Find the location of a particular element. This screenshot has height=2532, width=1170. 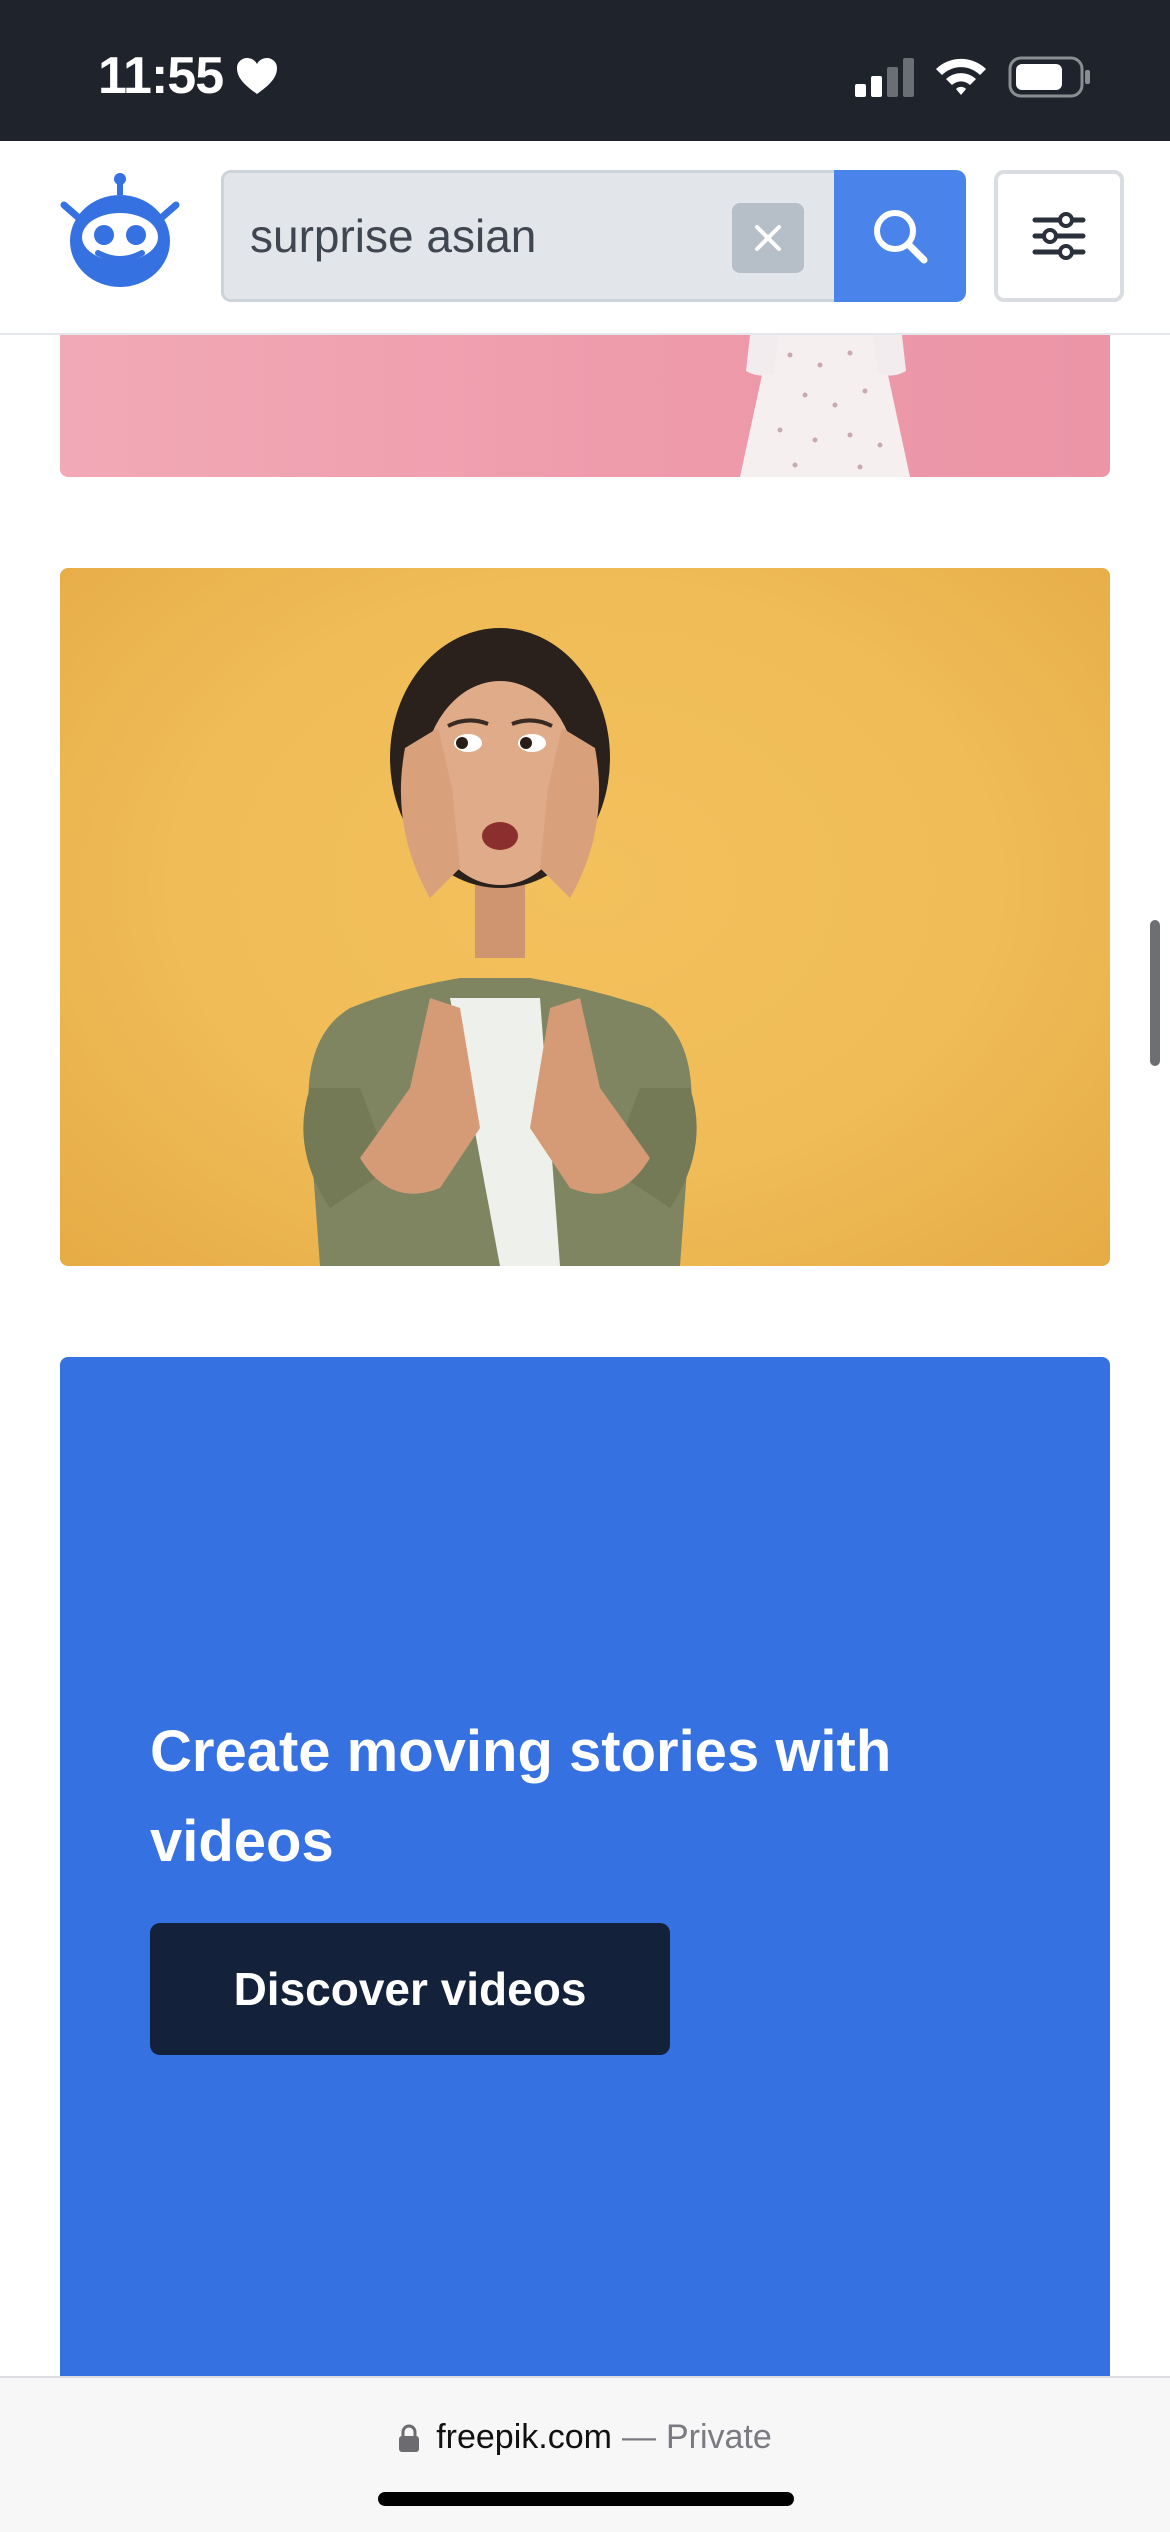

wifi-icon is located at coordinates (961, 76).